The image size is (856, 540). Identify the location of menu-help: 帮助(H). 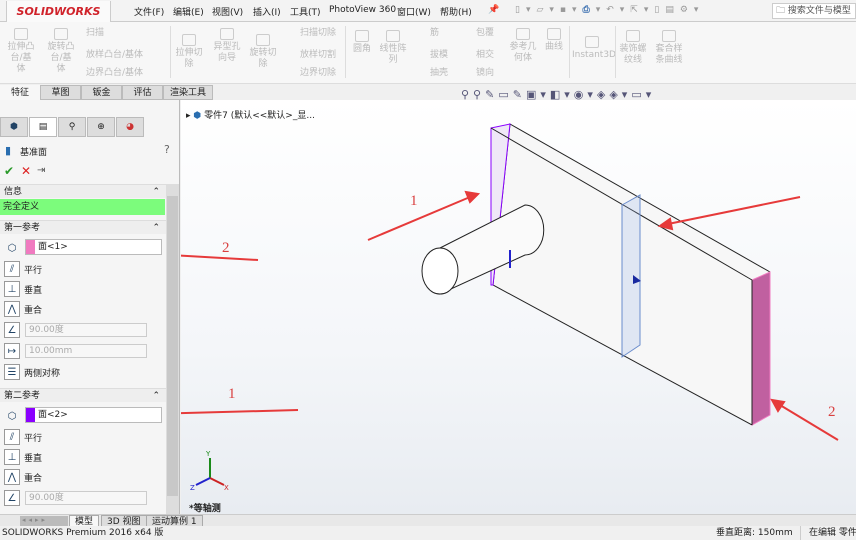
(456, 11).